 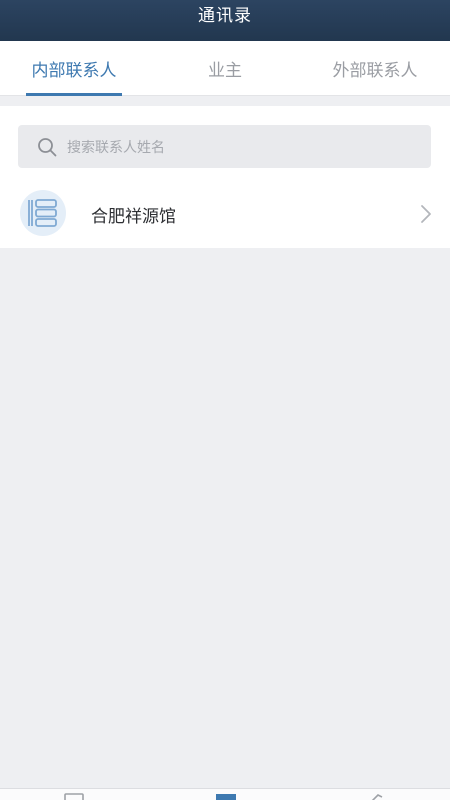 I want to click on app-header: 通讯录, so click(x=225, y=20).